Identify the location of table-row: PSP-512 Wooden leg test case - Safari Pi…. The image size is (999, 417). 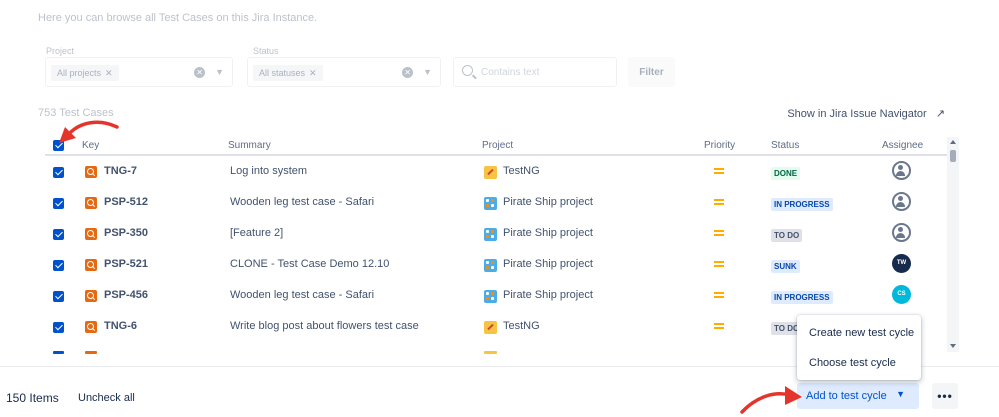
(496, 203).